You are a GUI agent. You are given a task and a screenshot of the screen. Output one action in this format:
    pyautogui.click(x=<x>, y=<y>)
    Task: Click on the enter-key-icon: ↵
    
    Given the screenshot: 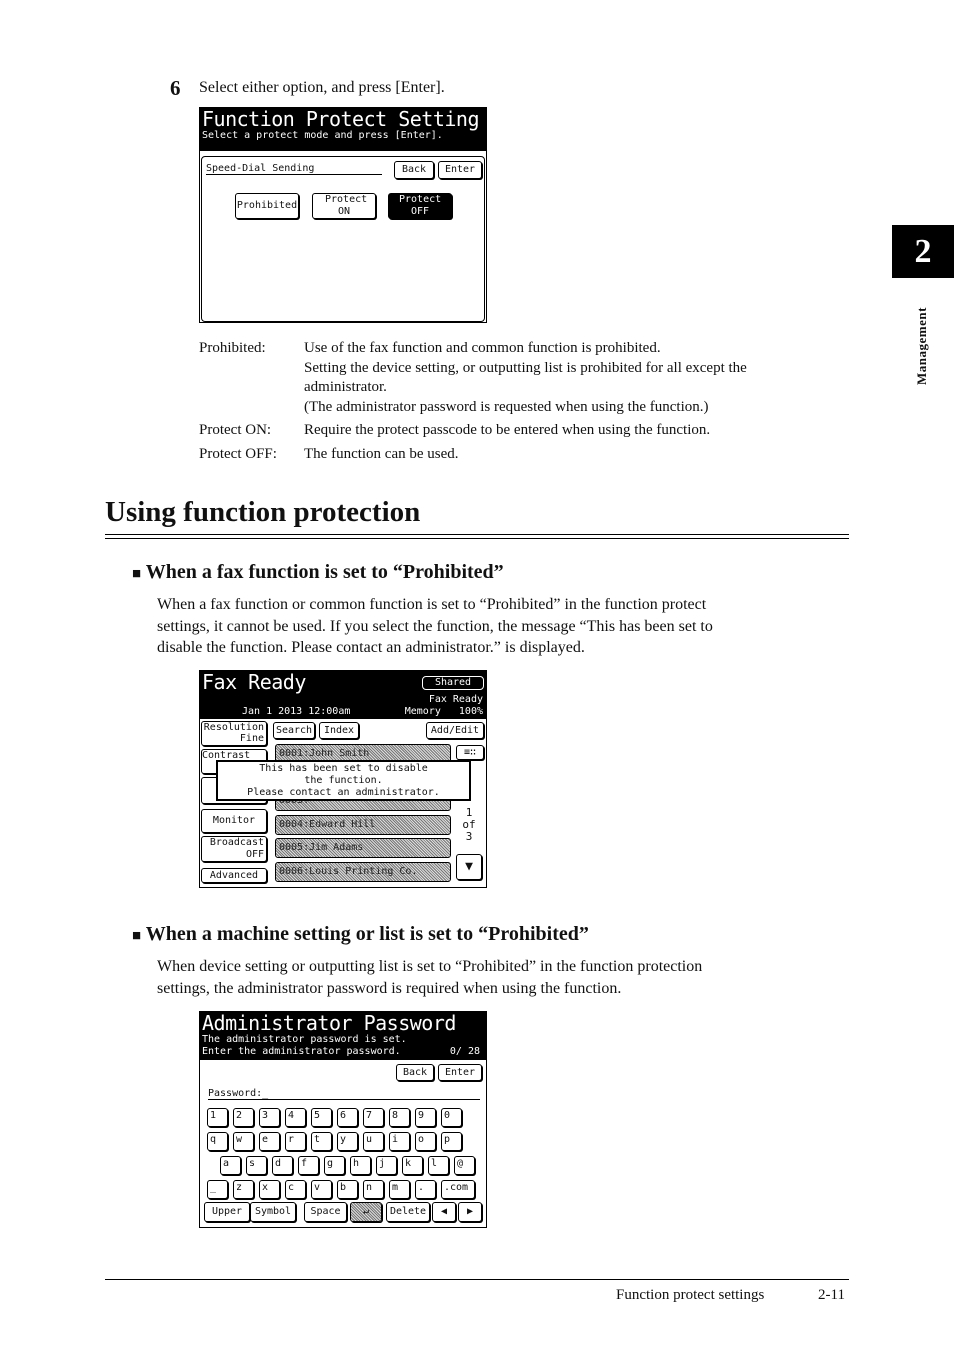 What is the action you would take?
    pyautogui.click(x=366, y=1212)
    